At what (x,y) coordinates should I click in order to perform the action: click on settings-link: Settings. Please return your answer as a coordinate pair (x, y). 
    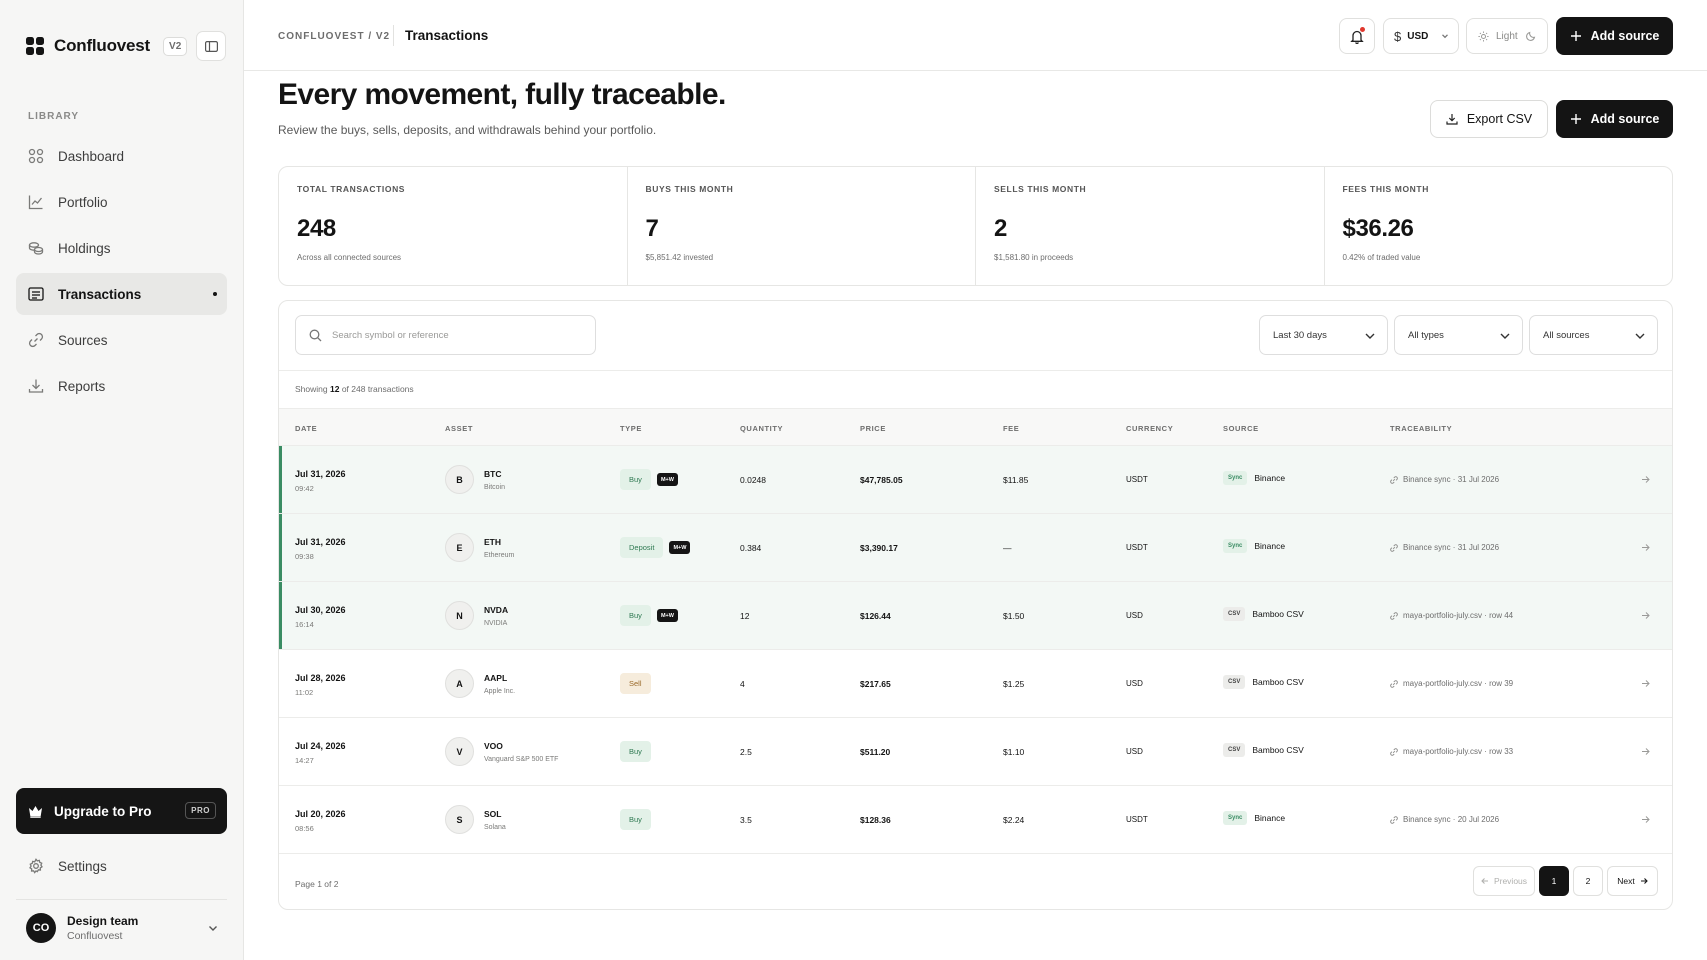
    Looking at the image, I should click on (67, 866).